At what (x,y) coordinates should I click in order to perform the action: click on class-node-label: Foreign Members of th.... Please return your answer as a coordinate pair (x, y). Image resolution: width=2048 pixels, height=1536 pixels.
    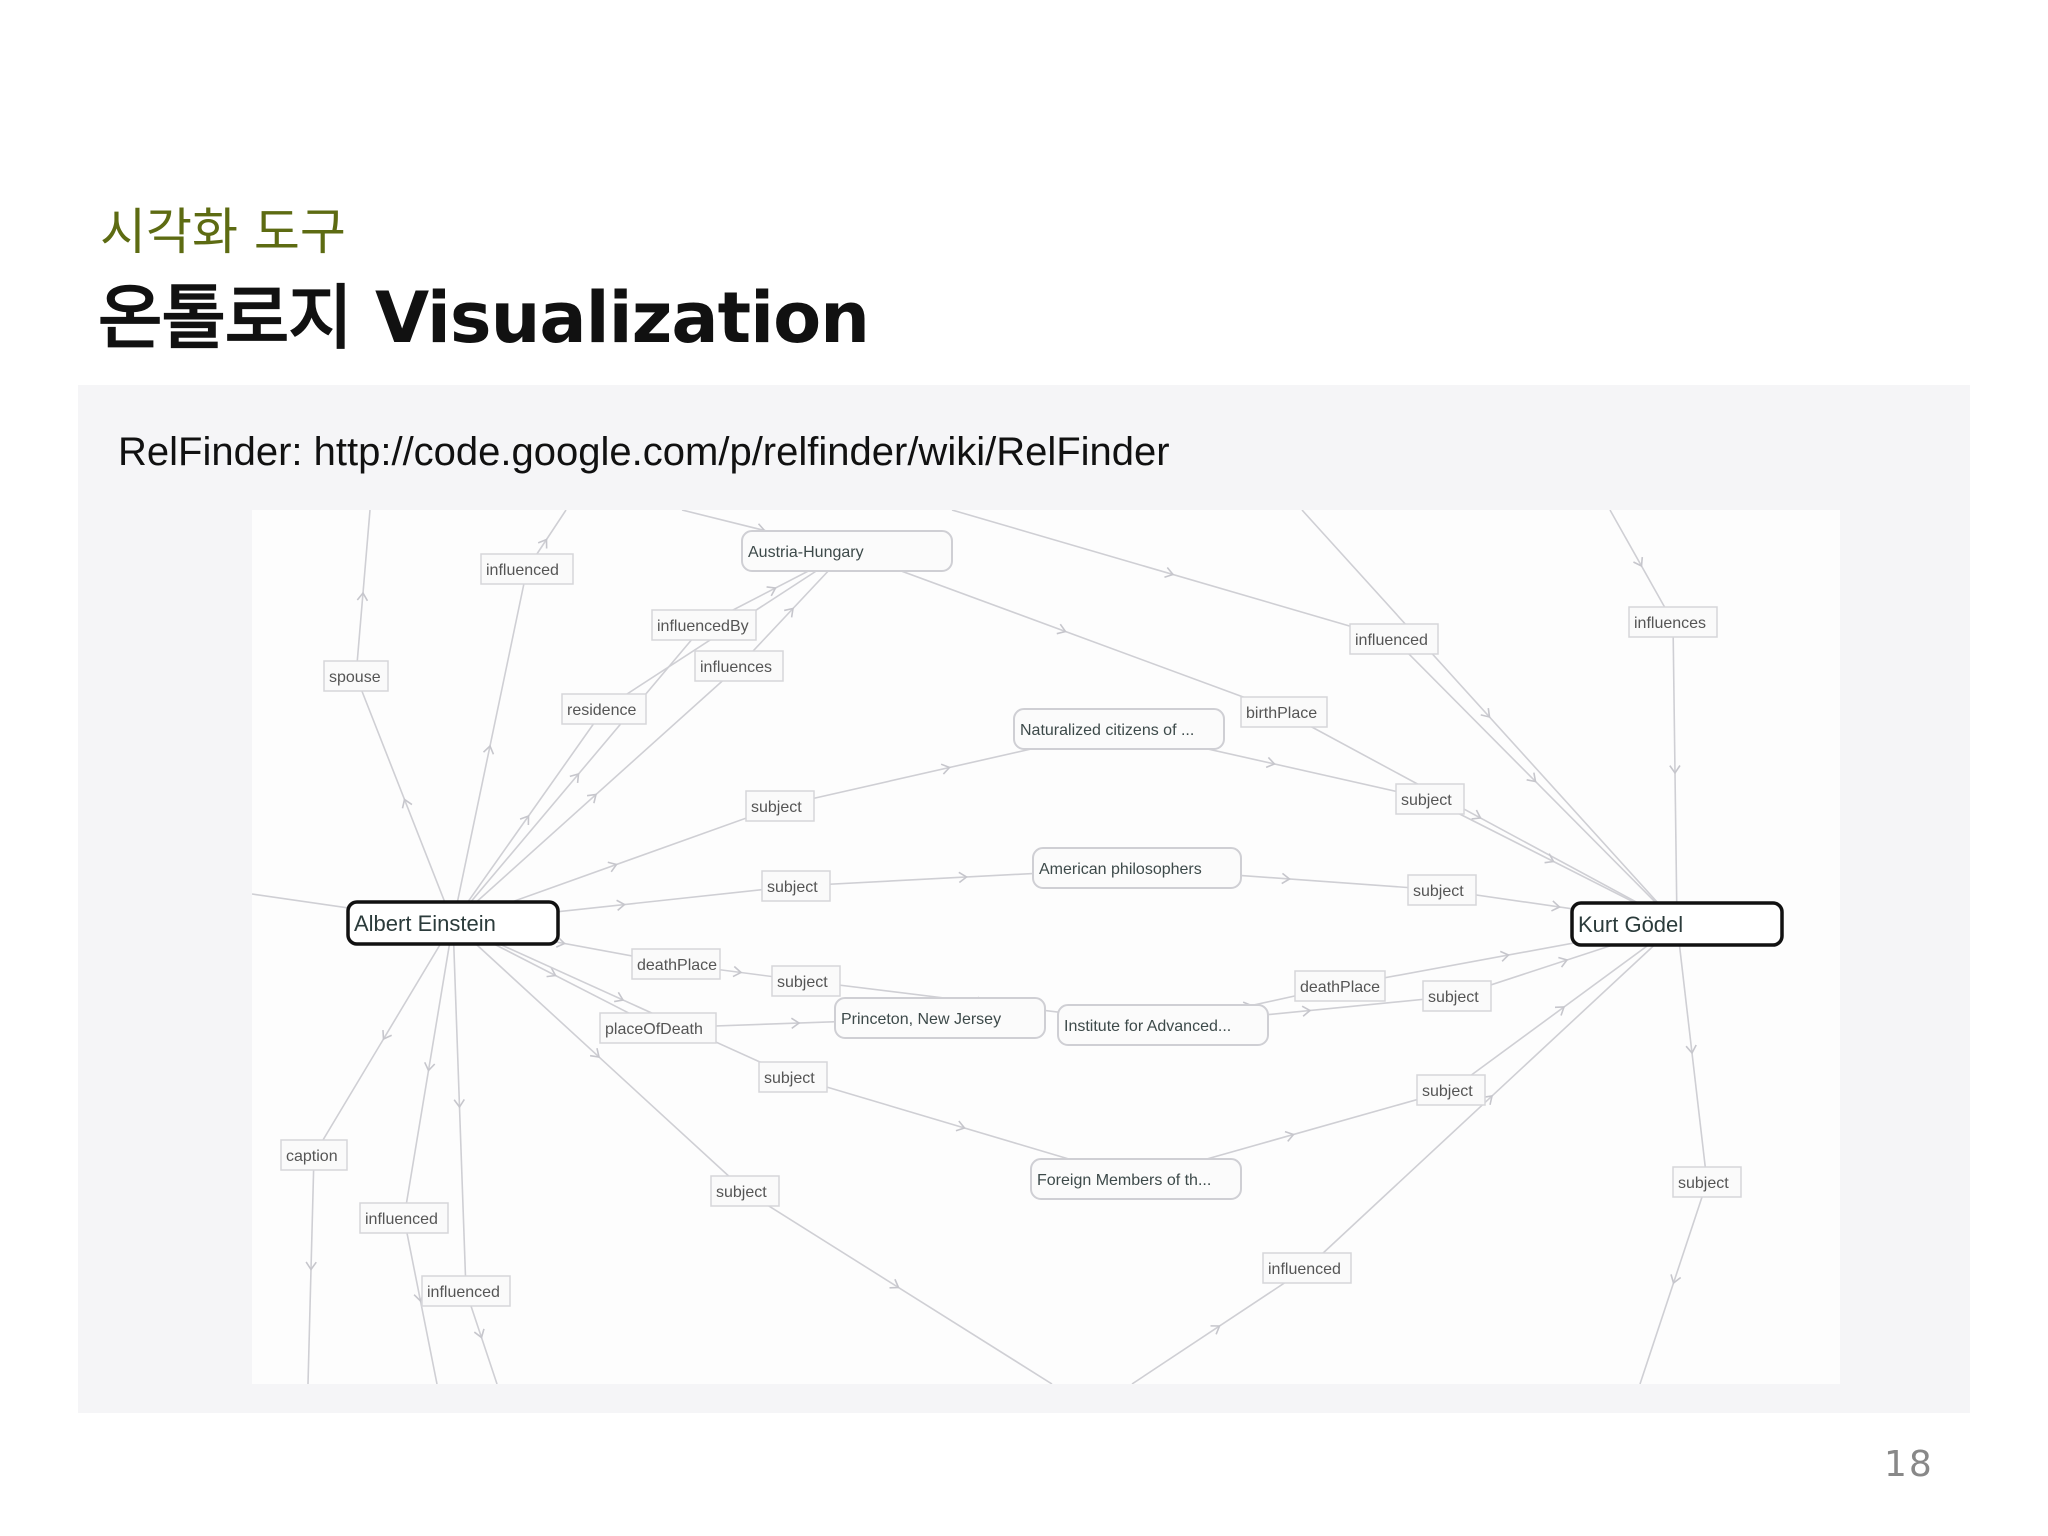
    Looking at the image, I should click on (1124, 1180).